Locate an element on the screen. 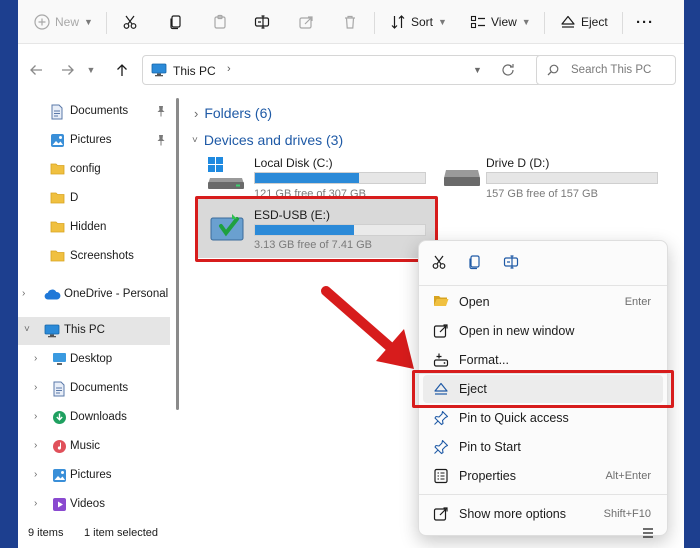 Image resolution: width=700 pixels, height=548 pixels. rename-icon is located at coordinates (511, 262).